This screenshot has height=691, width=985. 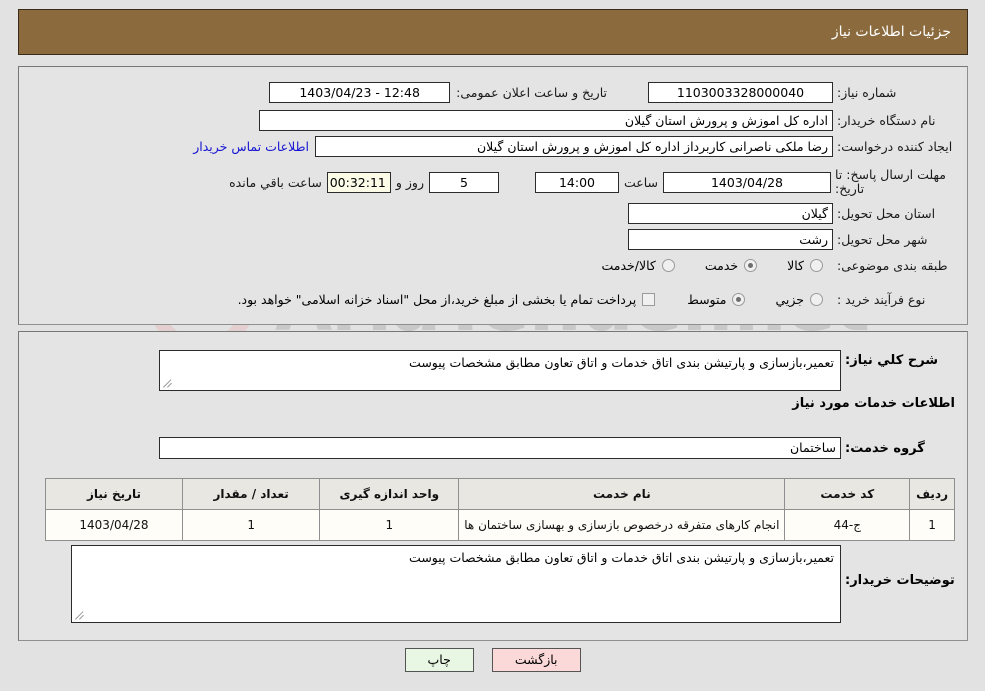 What do you see at coordinates (892, 265) in the screenshot?
I see `subject-category-label: طبقه بندی موضوعی:` at bounding box center [892, 265].